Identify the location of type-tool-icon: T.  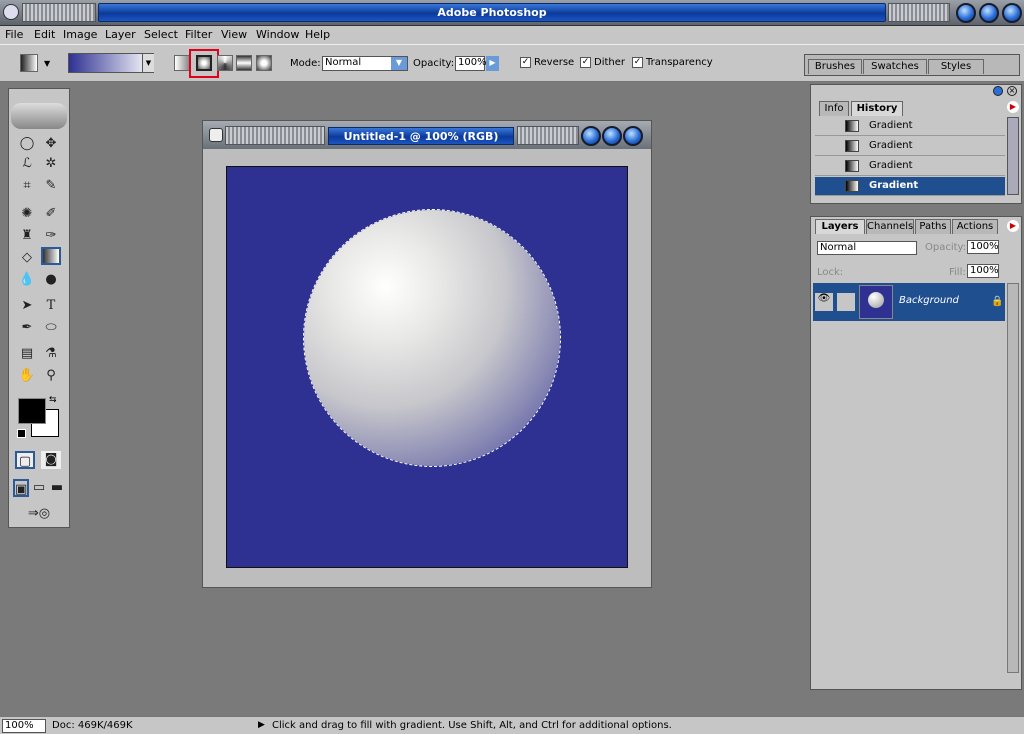
(51, 306).